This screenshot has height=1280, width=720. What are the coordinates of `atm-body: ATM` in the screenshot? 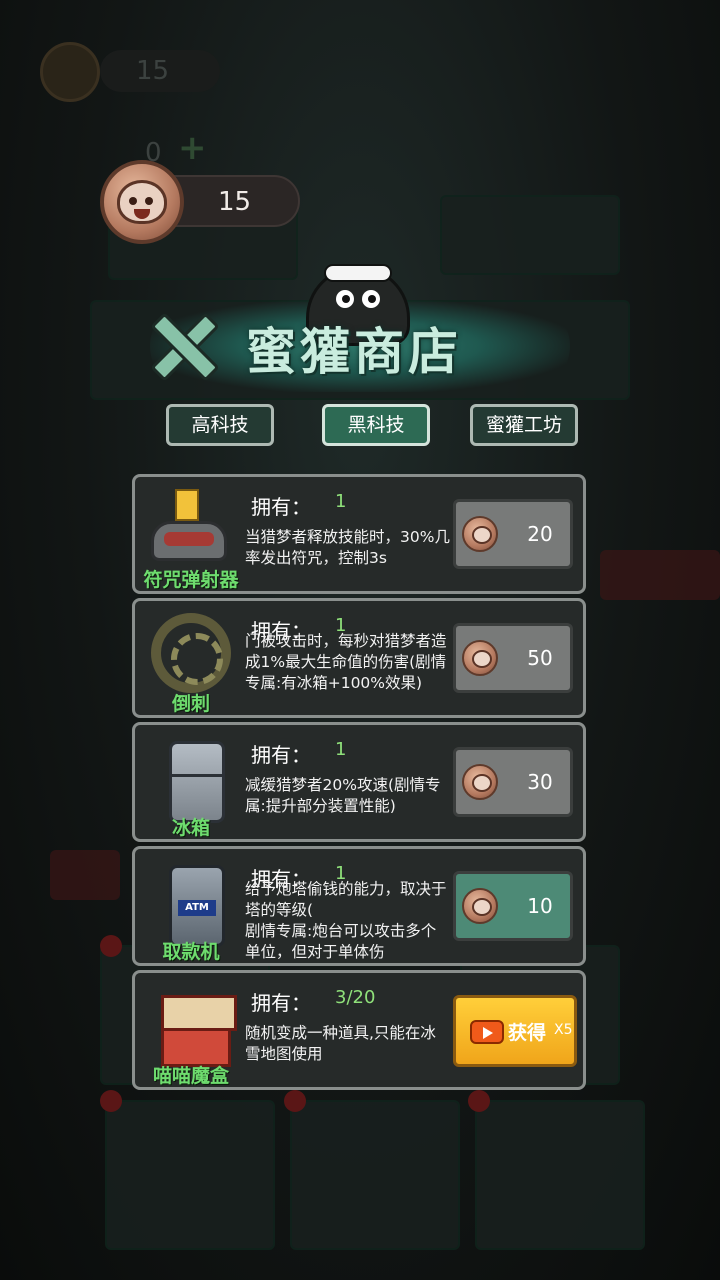 It's located at (197, 906).